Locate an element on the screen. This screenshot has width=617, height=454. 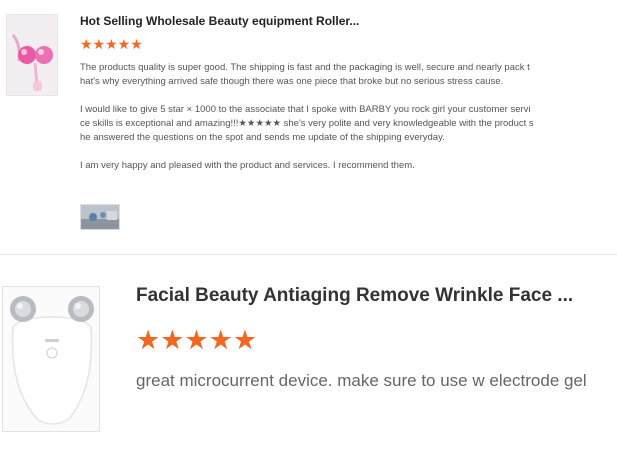
review-photo-image is located at coordinates (100, 217).